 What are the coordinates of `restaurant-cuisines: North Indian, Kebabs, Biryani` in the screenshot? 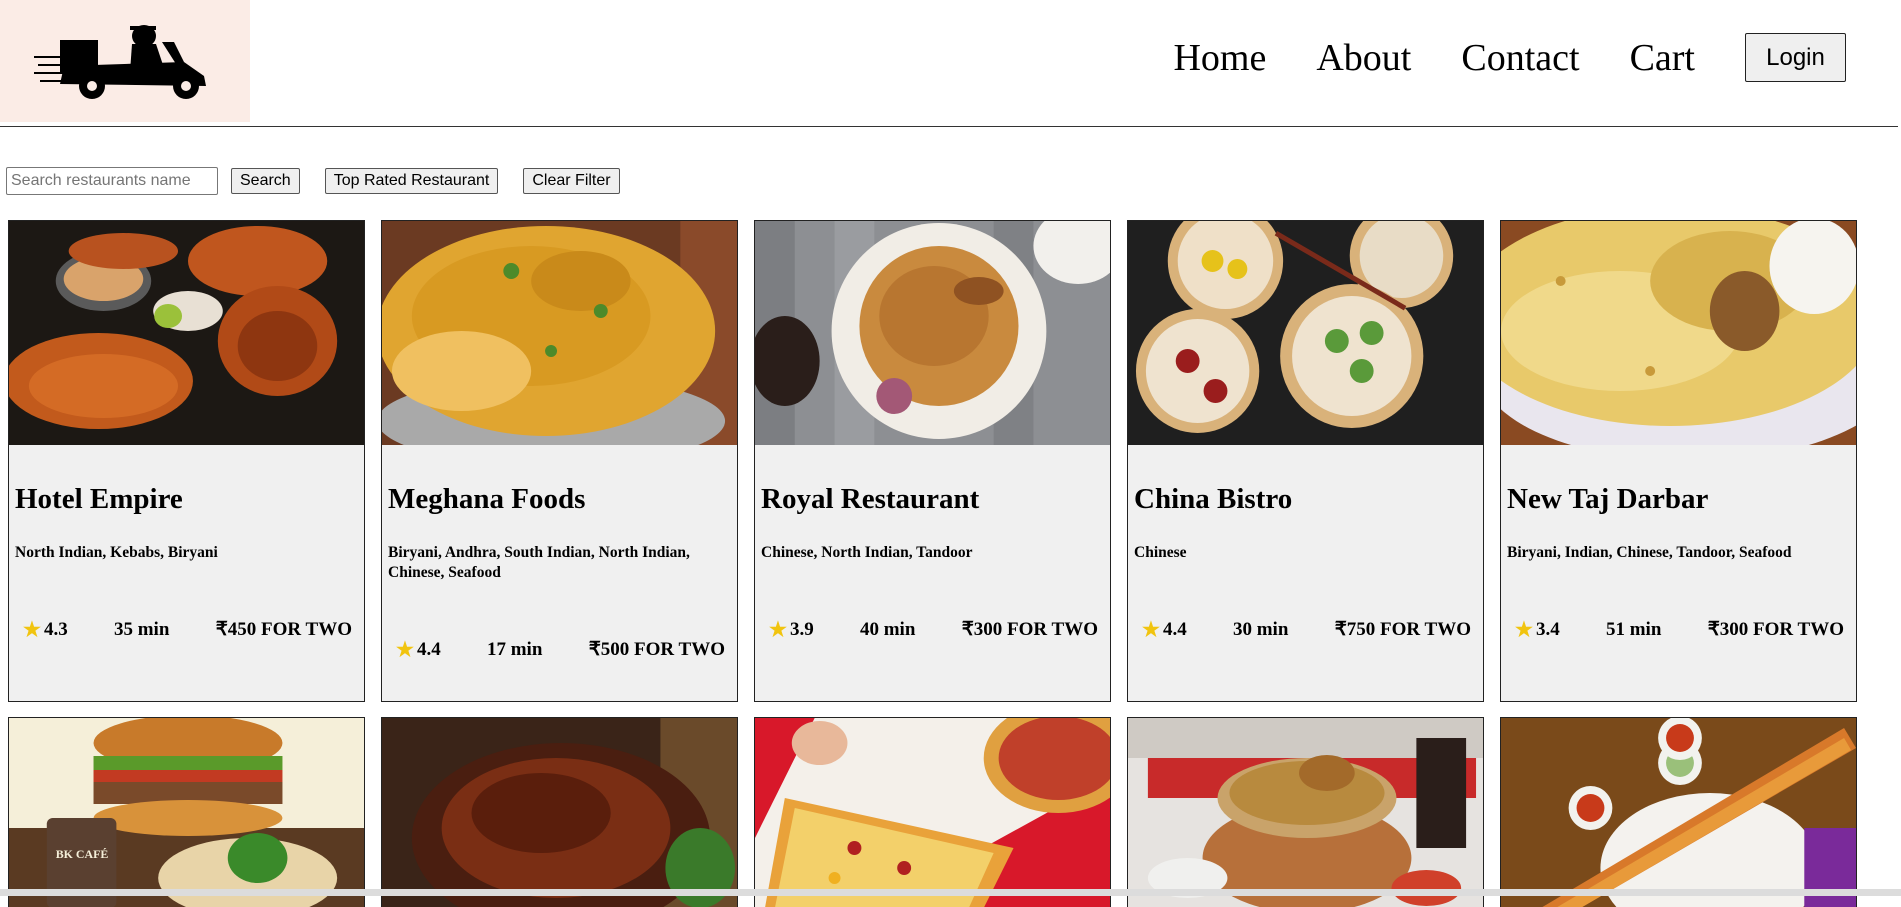 It's located at (116, 552).